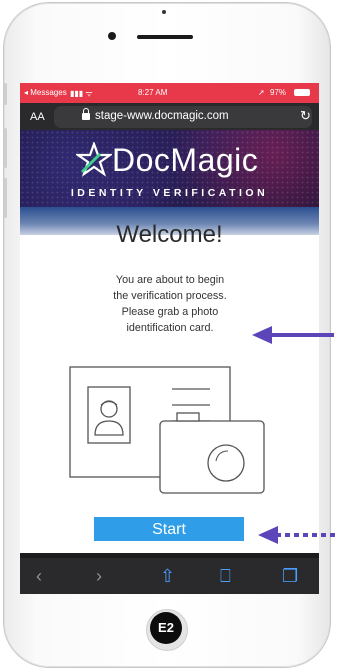  Describe the element at coordinates (94, 159) in the screenshot. I see `docmagic-star-icon` at that location.